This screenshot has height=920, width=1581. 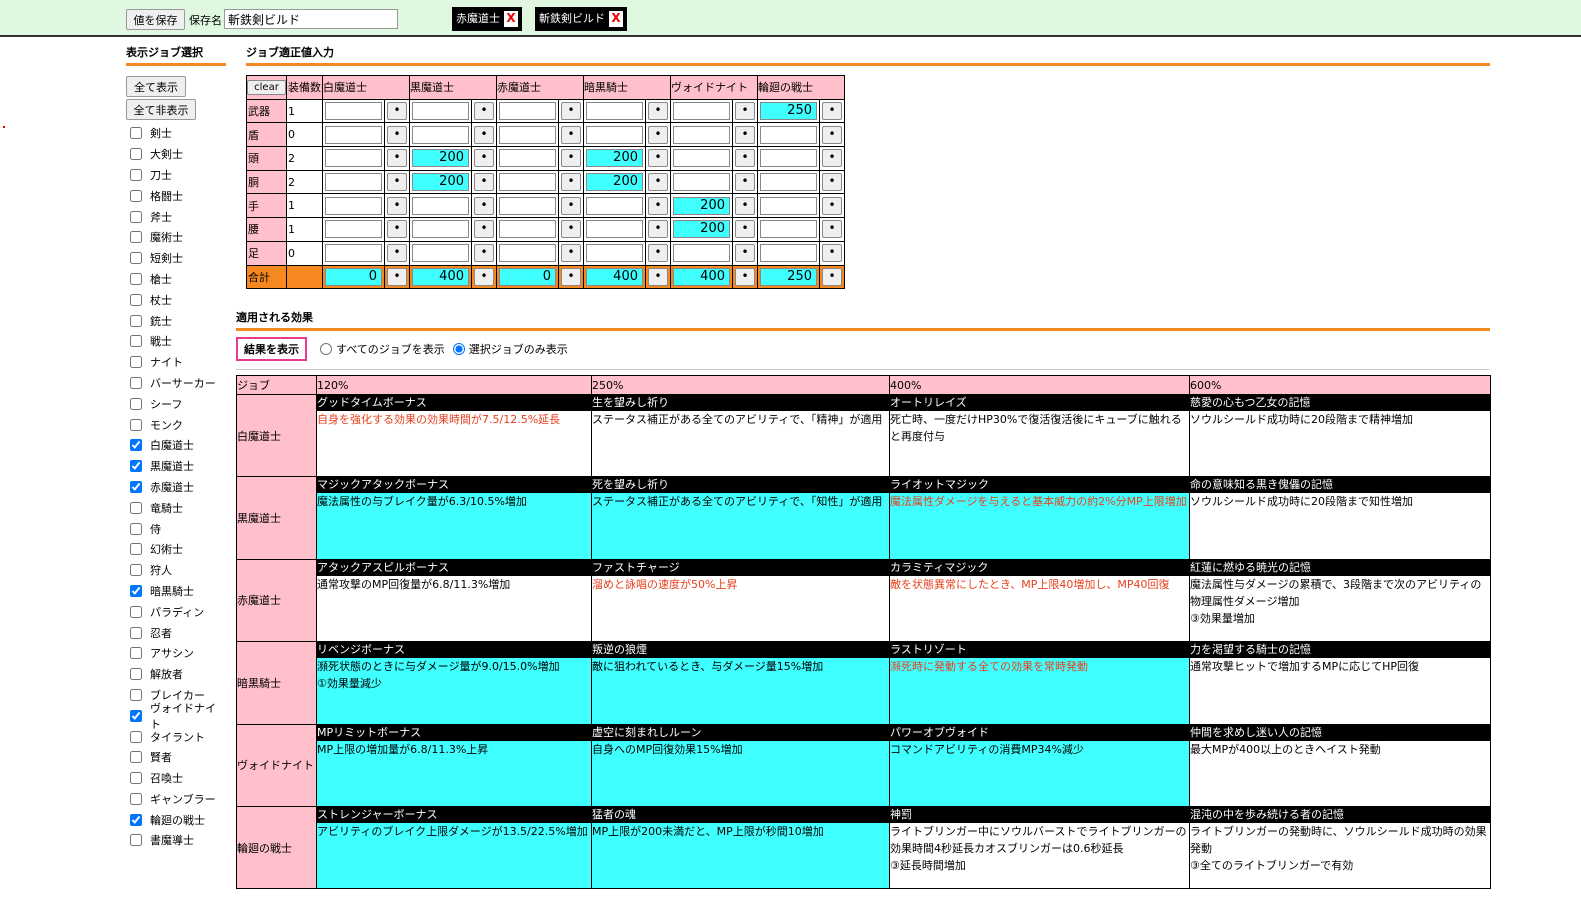 I want to click on job-checkbox-row: シーフ, so click(x=178, y=403).